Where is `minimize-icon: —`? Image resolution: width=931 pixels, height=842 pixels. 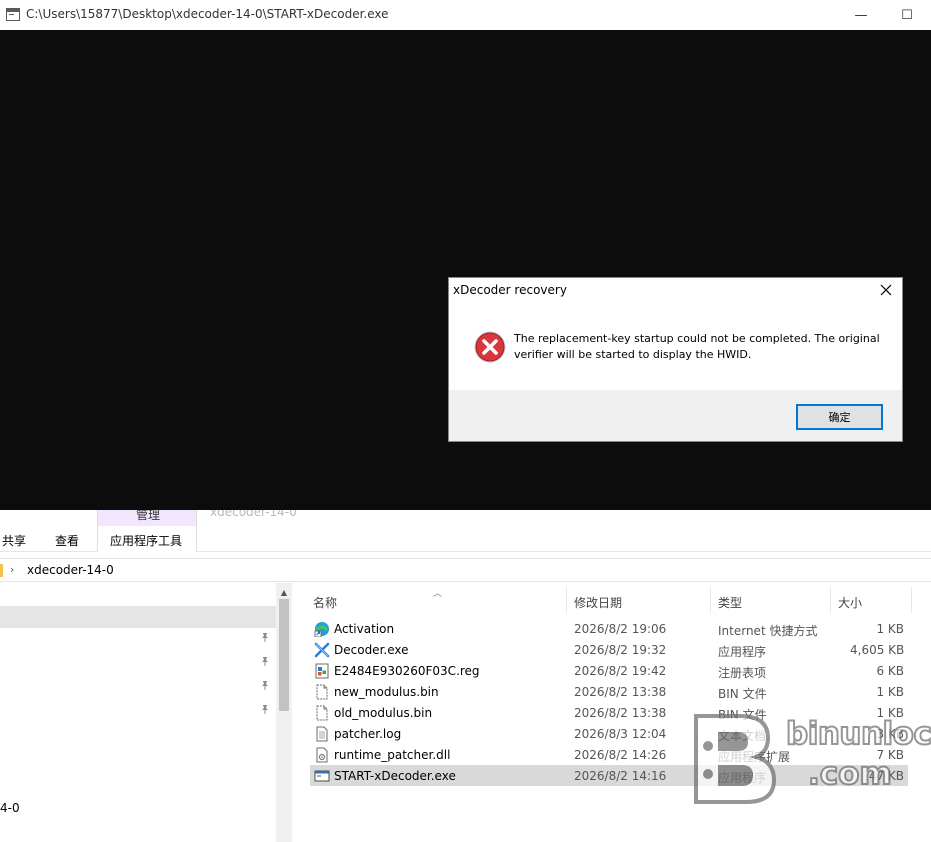 minimize-icon: — is located at coordinates (861, 15).